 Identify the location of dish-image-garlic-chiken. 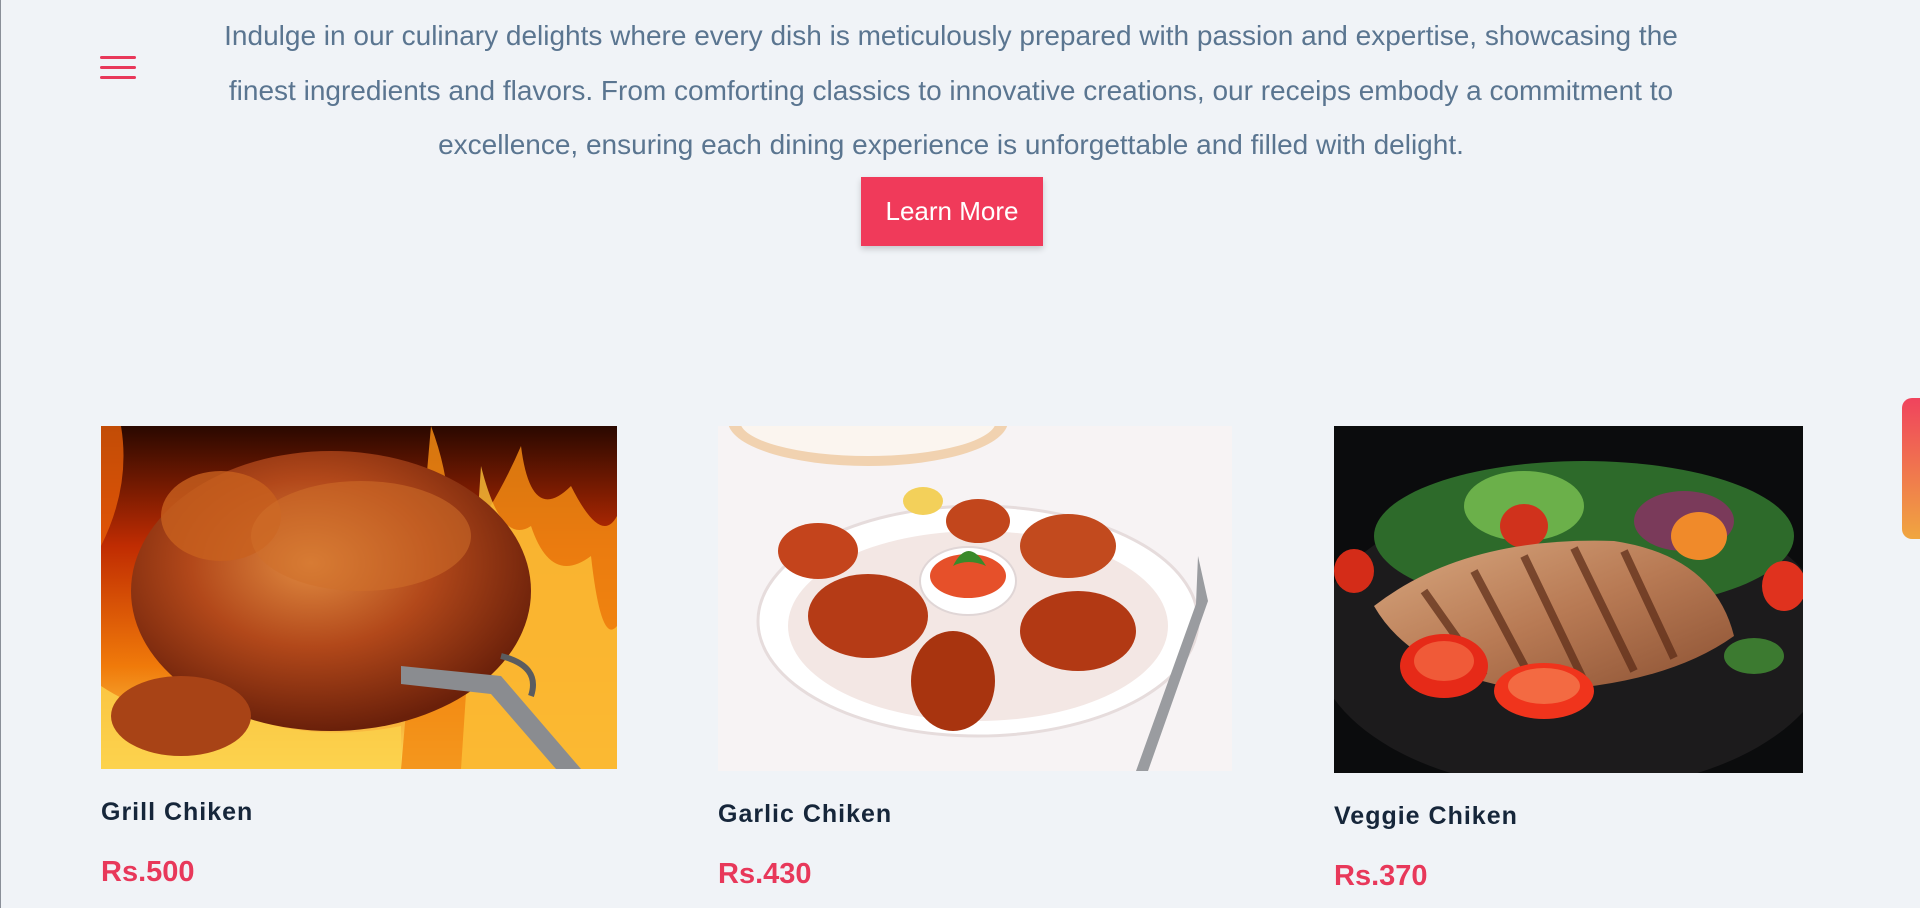
(975, 598).